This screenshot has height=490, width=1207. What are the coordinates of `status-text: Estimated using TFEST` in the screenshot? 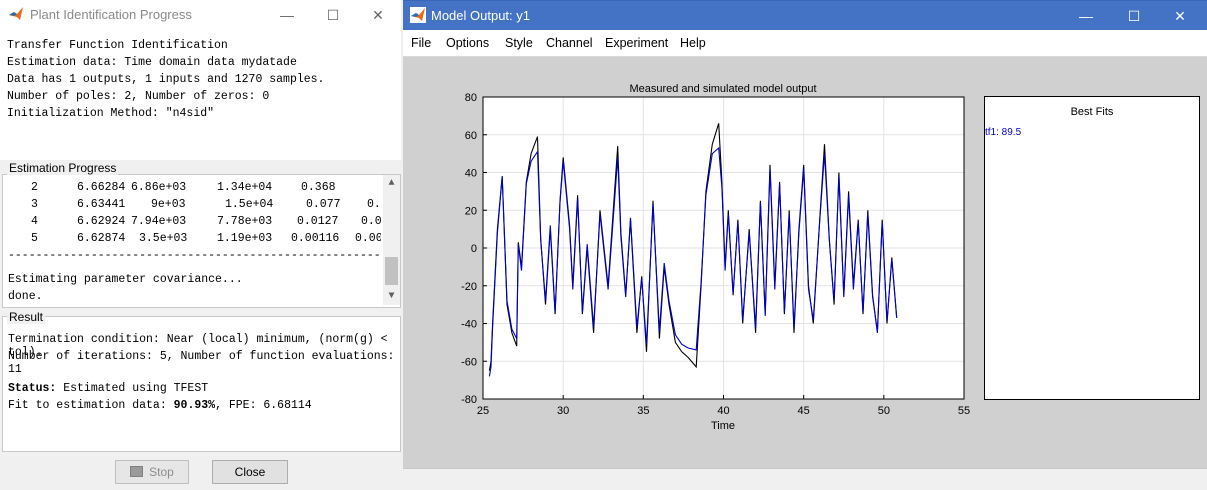 It's located at (132, 388).